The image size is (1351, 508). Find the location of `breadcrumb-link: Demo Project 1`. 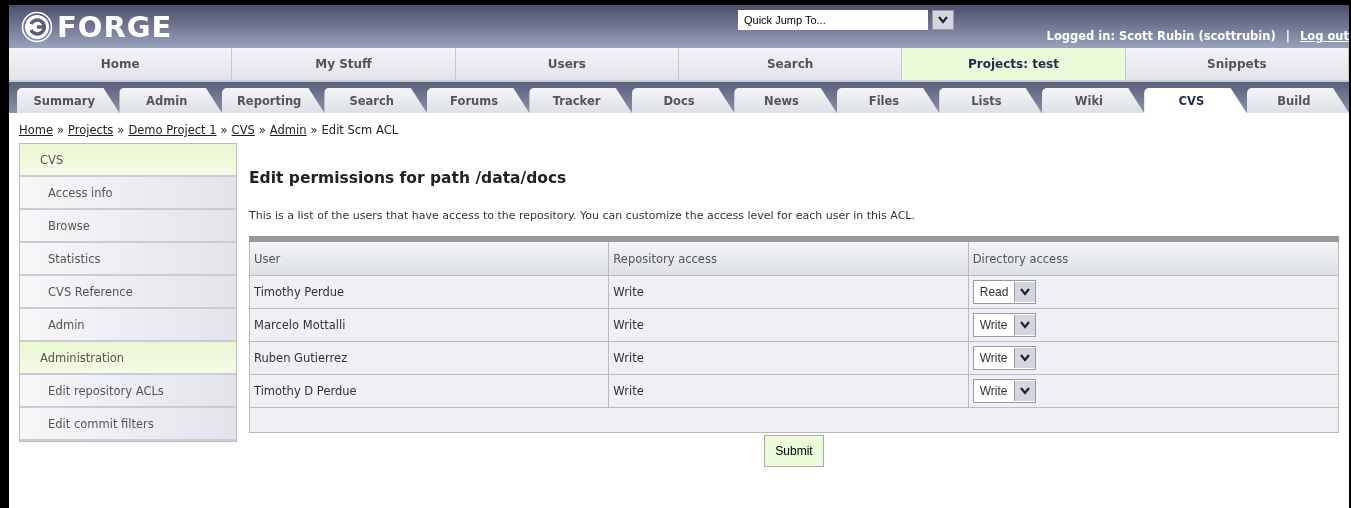

breadcrumb-link: Demo Project 1 is located at coordinates (172, 130).